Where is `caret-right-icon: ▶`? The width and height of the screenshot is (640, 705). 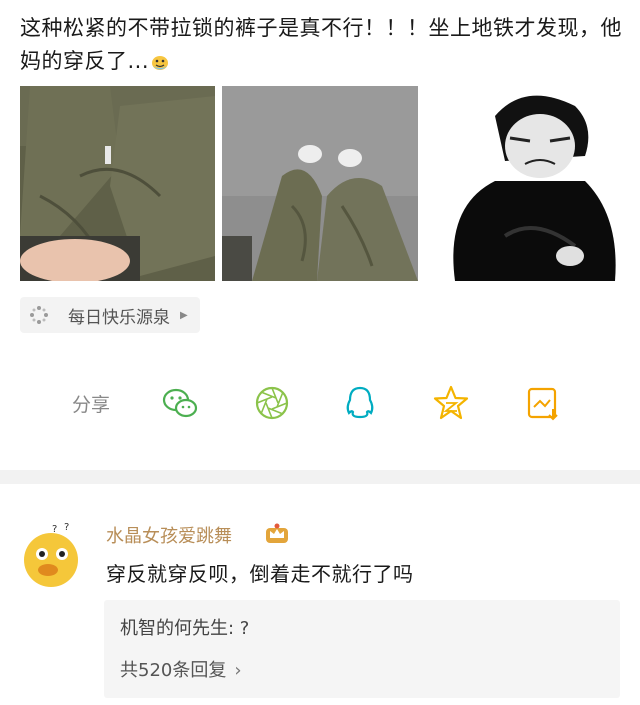
caret-right-icon: ▶ is located at coordinates (184, 315).